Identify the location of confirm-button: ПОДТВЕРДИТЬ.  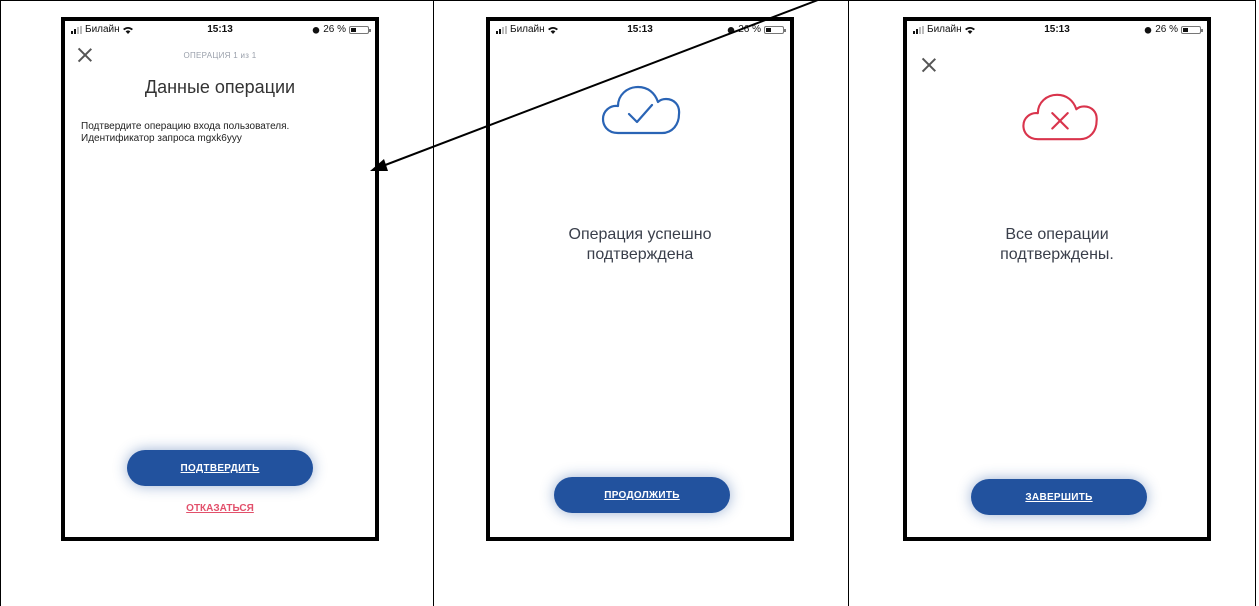
(220, 468).